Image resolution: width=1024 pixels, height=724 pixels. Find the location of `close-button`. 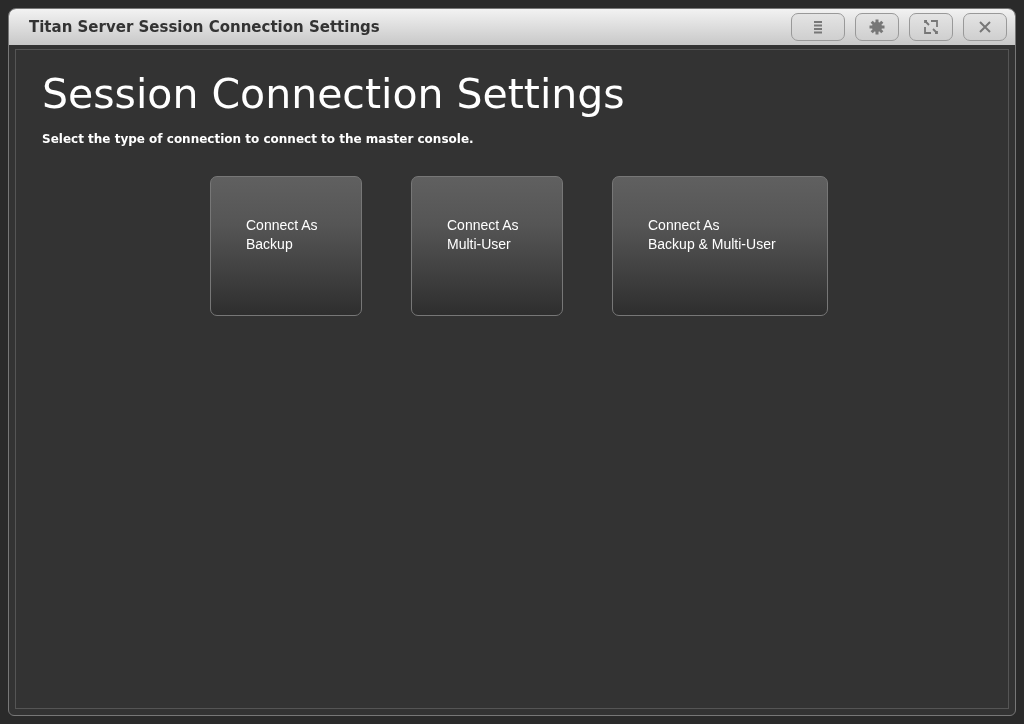

close-button is located at coordinates (985, 27).